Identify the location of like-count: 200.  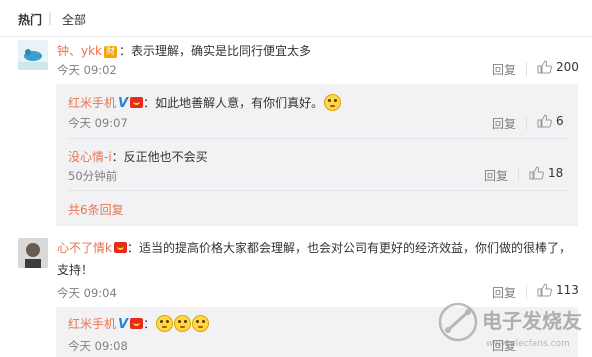
(567, 67).